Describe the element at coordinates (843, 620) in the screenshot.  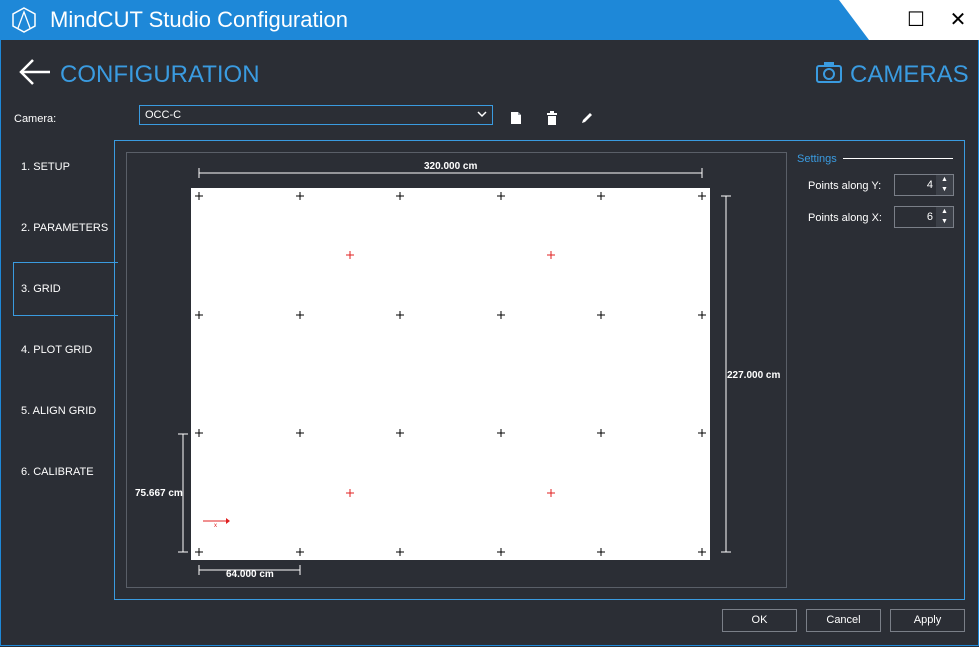
I see `cancel-button: Cancel` at that location.